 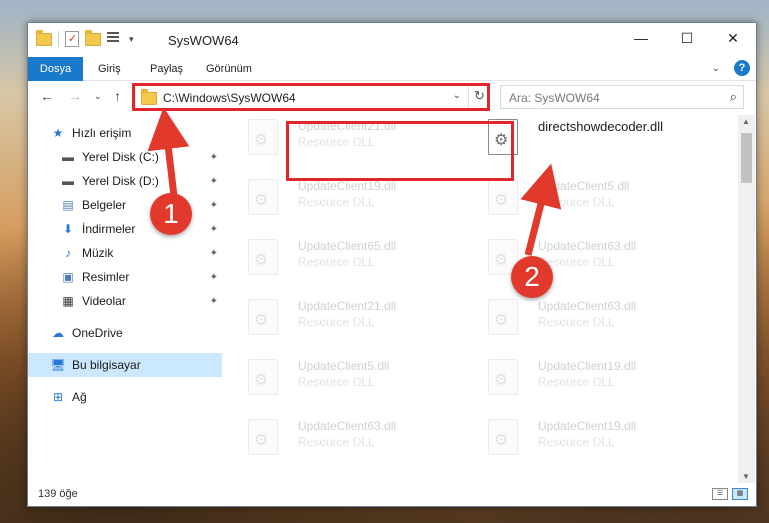 What do you see at coordinates (117, 96) in the screenshot?
I see `up-arrow-icon: ↑` at bounding box center [117, 96].